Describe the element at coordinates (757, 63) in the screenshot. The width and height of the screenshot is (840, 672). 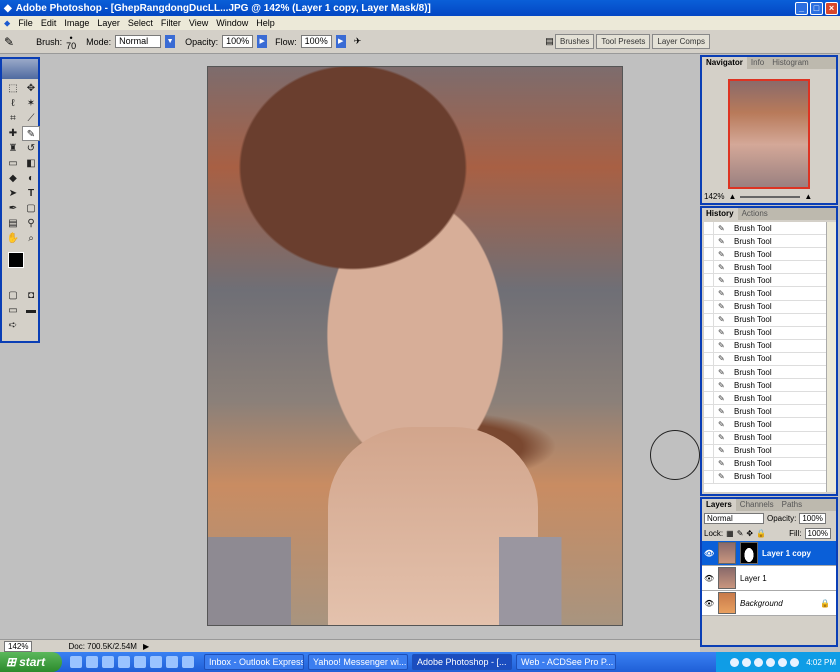
I see `tab-info: Info` at that location.